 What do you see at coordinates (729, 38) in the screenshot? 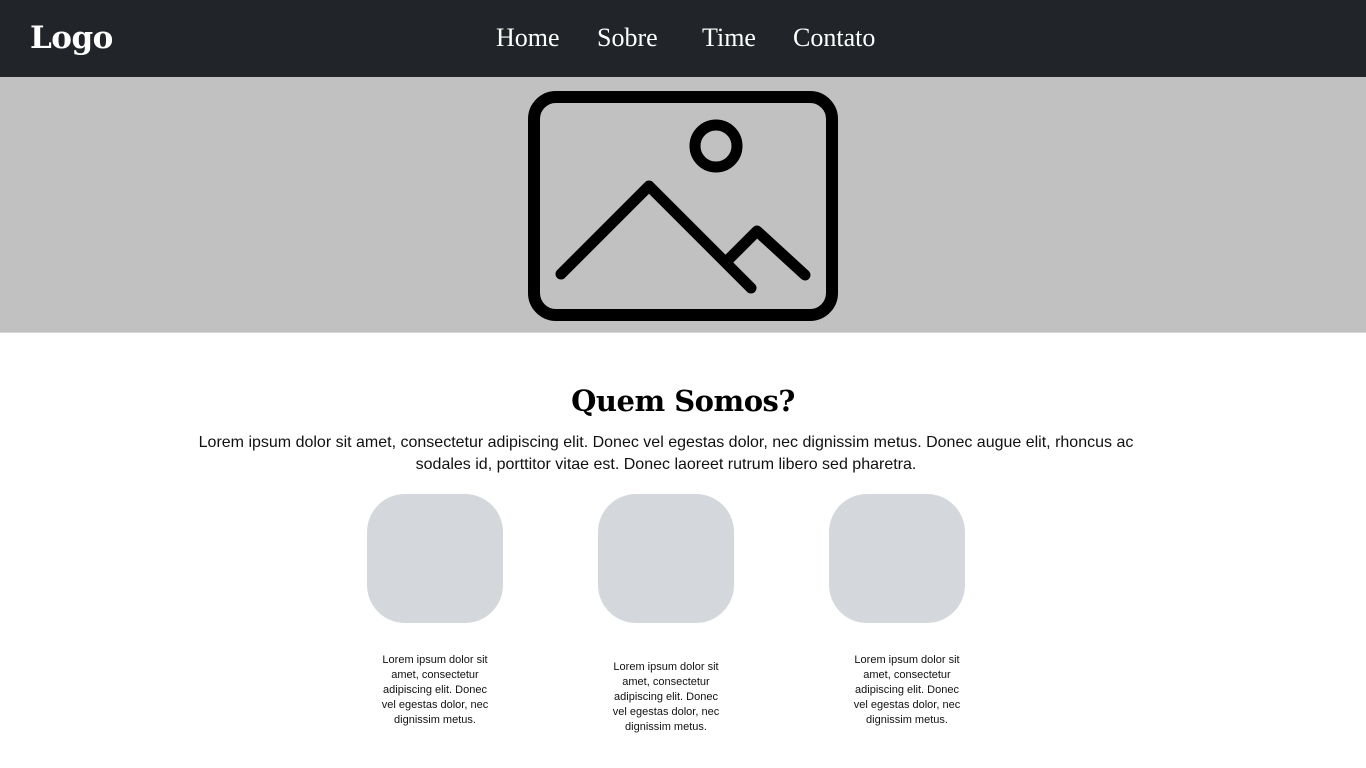
I see `nav-link-time: Time` at bounding box center [729, 38].